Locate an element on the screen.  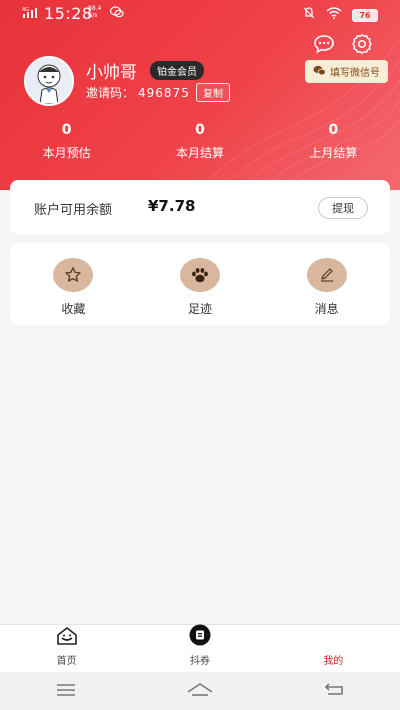
system-navigation-bar is located at coordinates (200, 691).